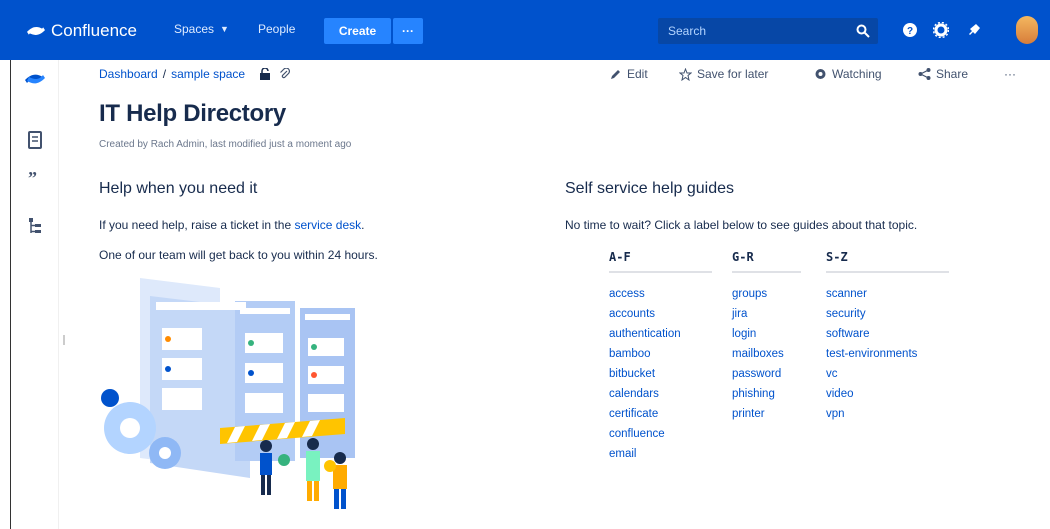  Describe the element at coordinates (660, 457) in the screenshot. I see `label-link: email` at that location.